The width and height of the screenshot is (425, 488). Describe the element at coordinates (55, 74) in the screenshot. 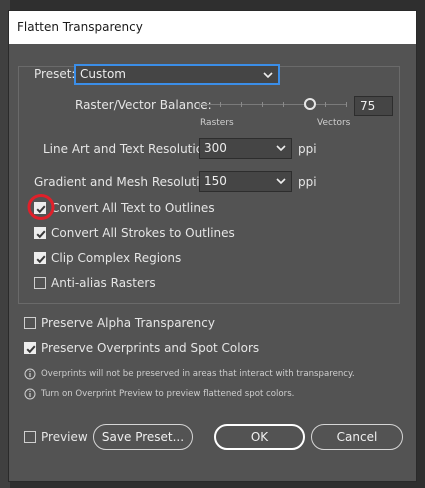

I see `preset-label: Preset:` at that location.